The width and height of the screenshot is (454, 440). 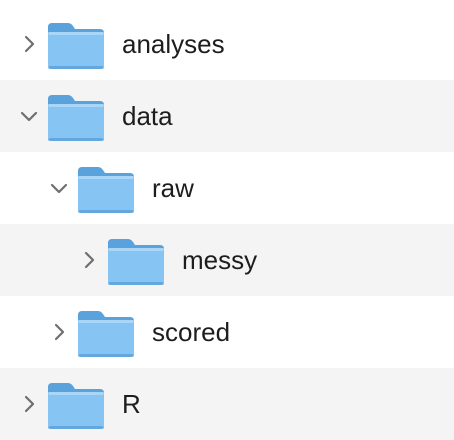 I want to click on folder-label: analyses, so click(x=173, y=44).